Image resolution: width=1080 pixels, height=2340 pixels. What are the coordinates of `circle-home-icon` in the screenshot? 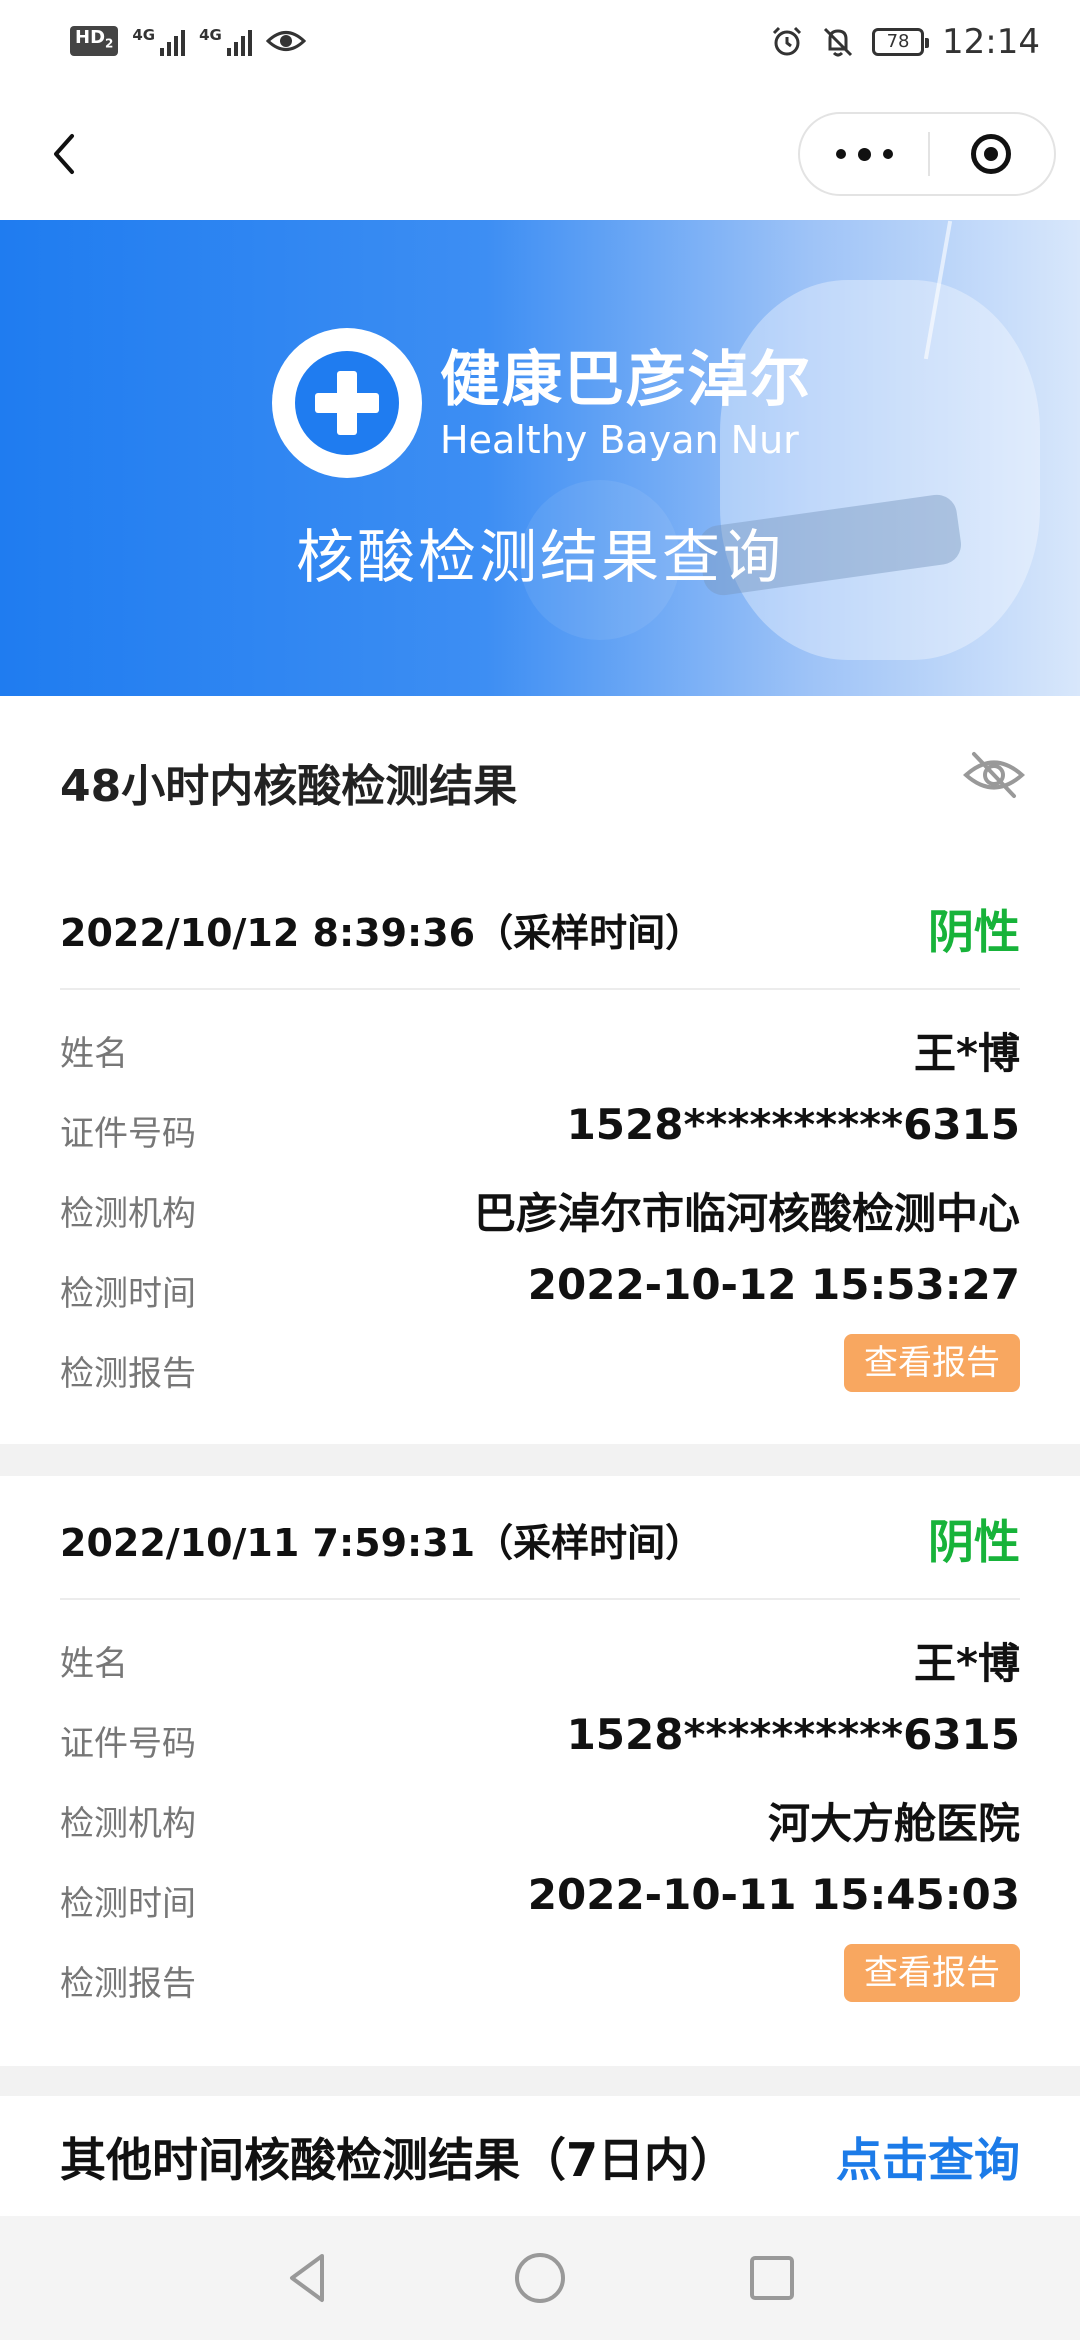 It's located at (540, 2278).